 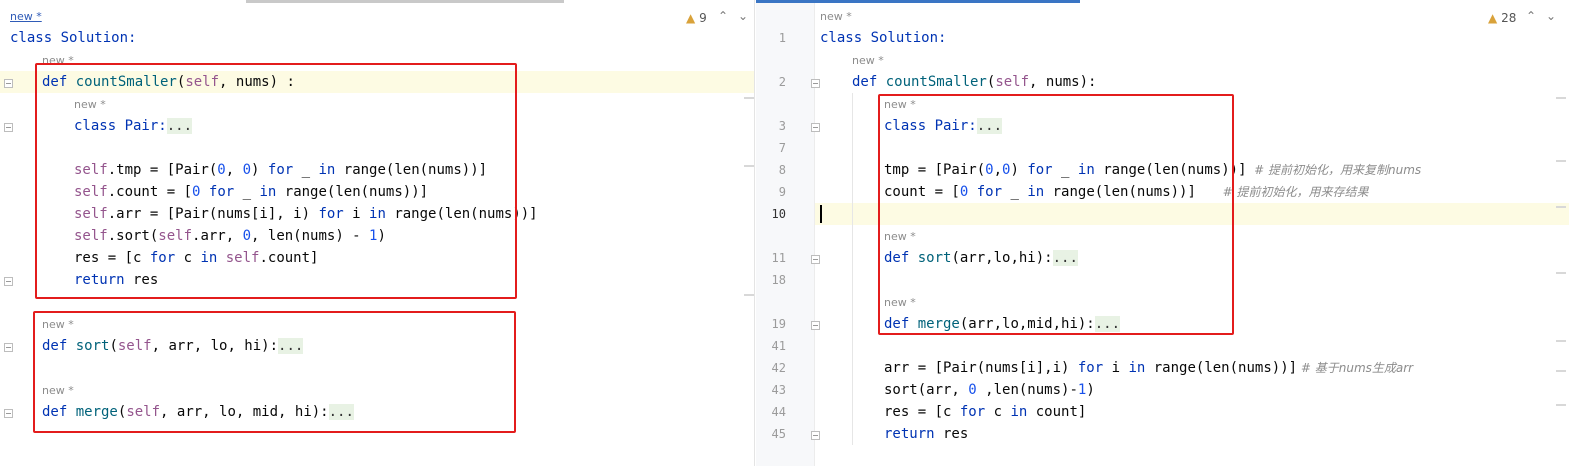 What do you see at coordinates (782, 148) in the screenshot?
I see `line-number: 7` at bounding box center [782, 148].